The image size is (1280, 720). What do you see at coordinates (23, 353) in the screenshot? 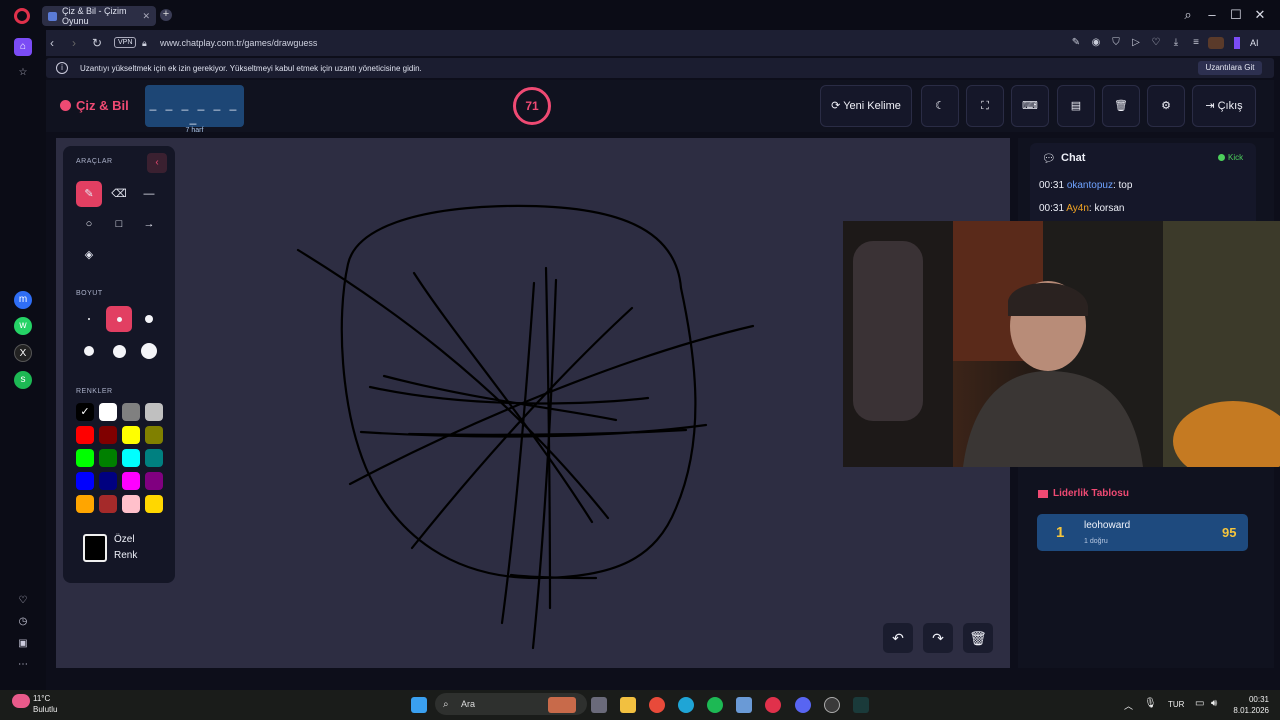
I see `x-icon: X` at bounding box center [23, 353].